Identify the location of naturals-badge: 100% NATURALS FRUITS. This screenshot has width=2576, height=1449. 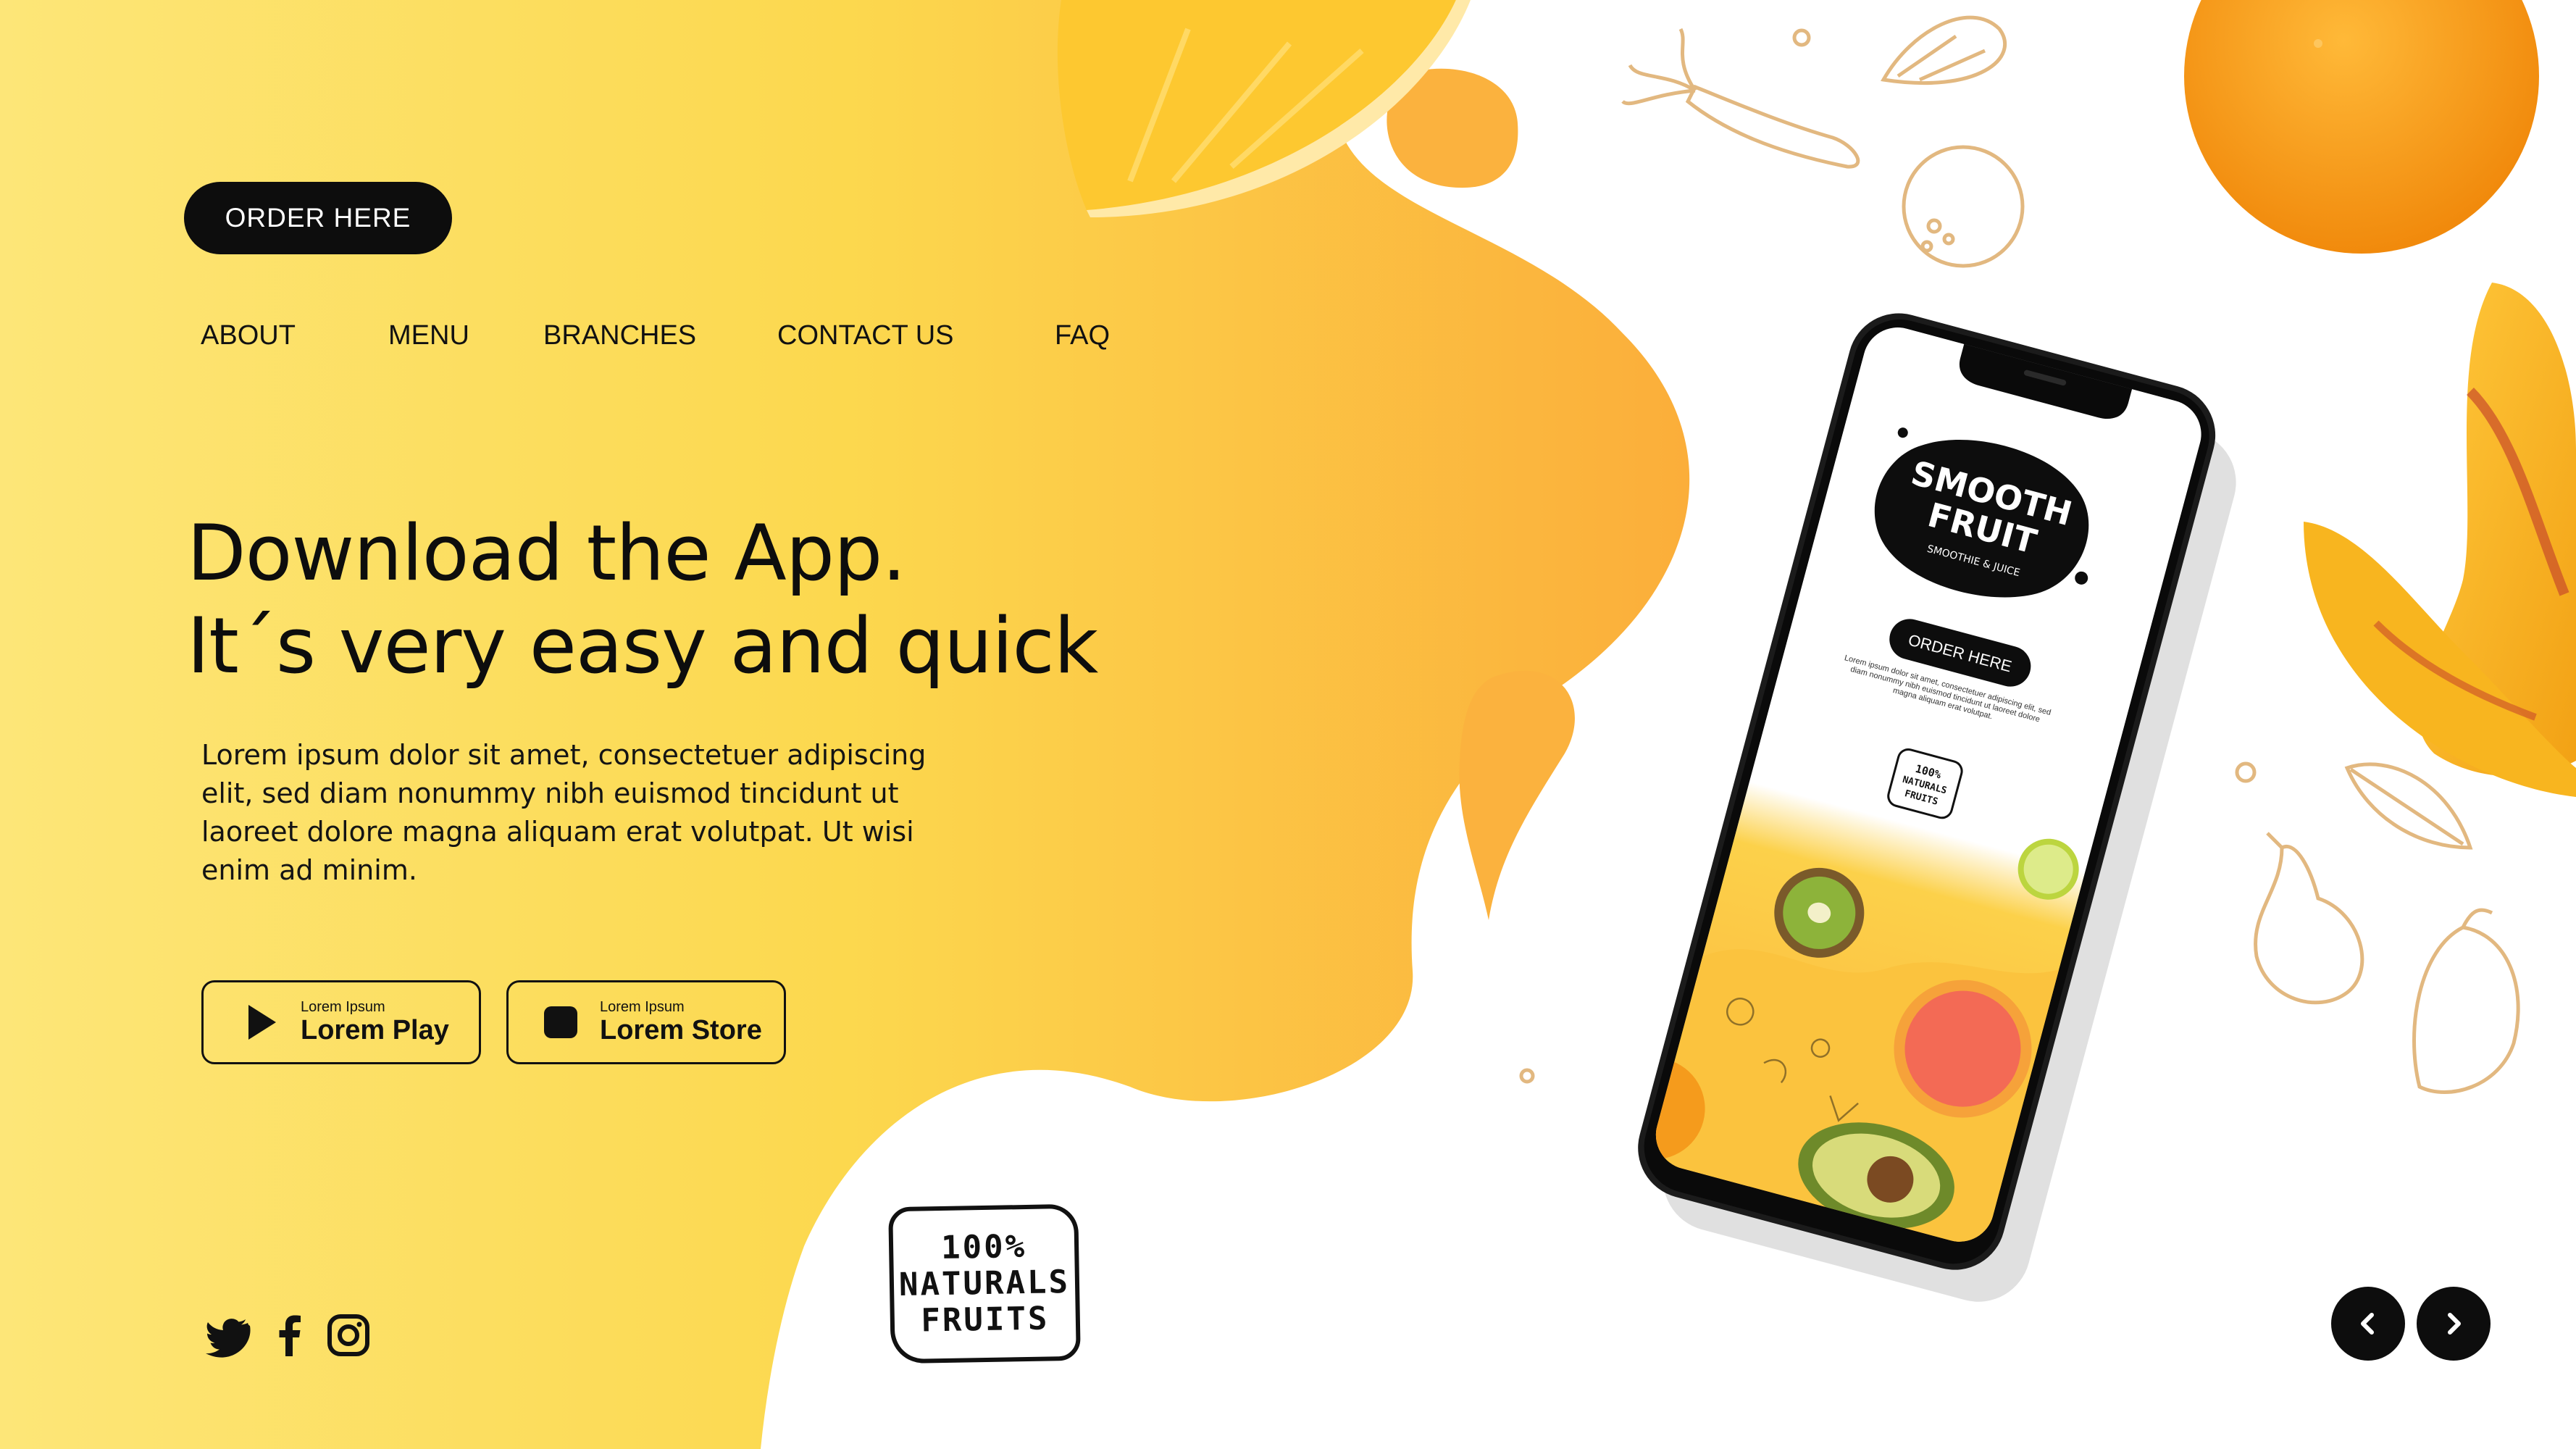
(984, 1284).